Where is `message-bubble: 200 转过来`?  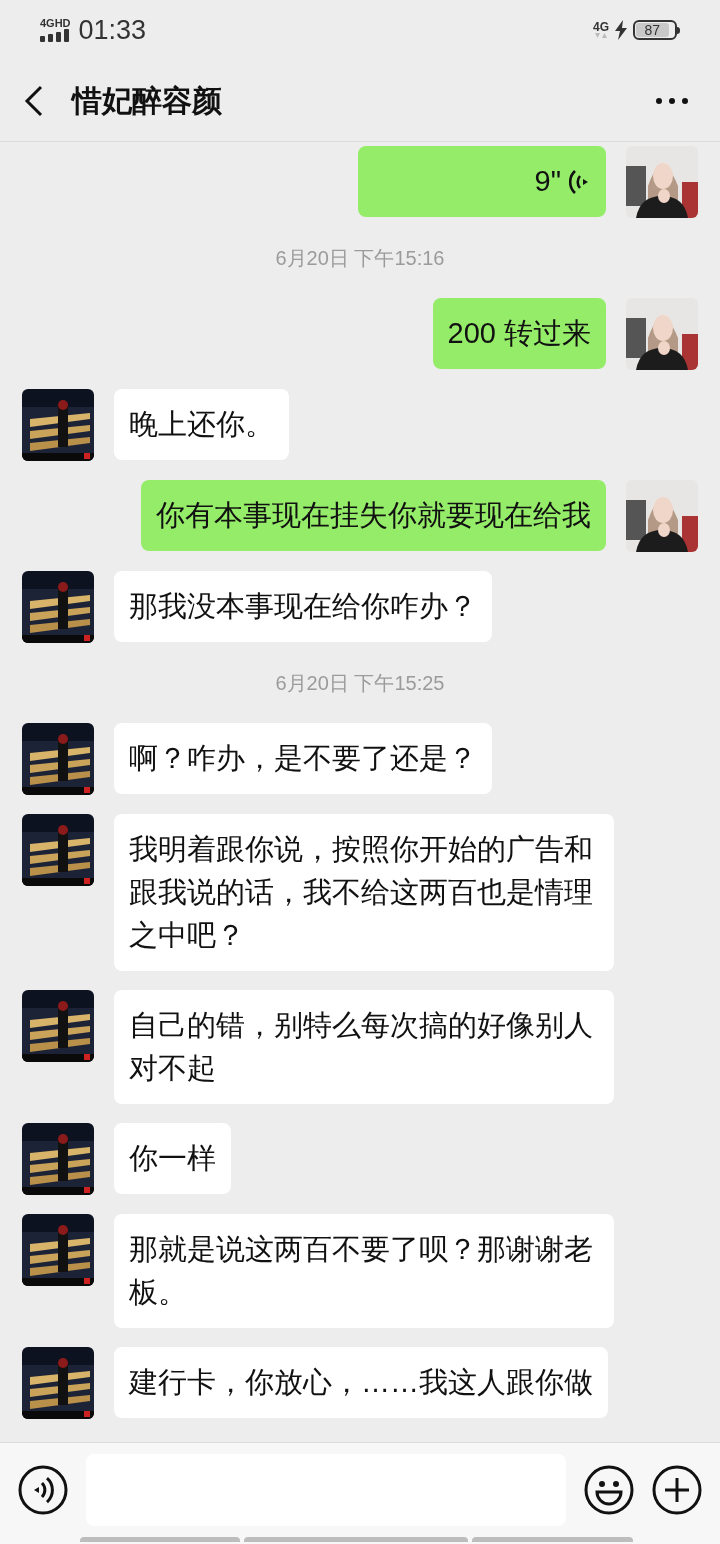 message-bubble: 200 转过来 is located at coordinates (519, 333).